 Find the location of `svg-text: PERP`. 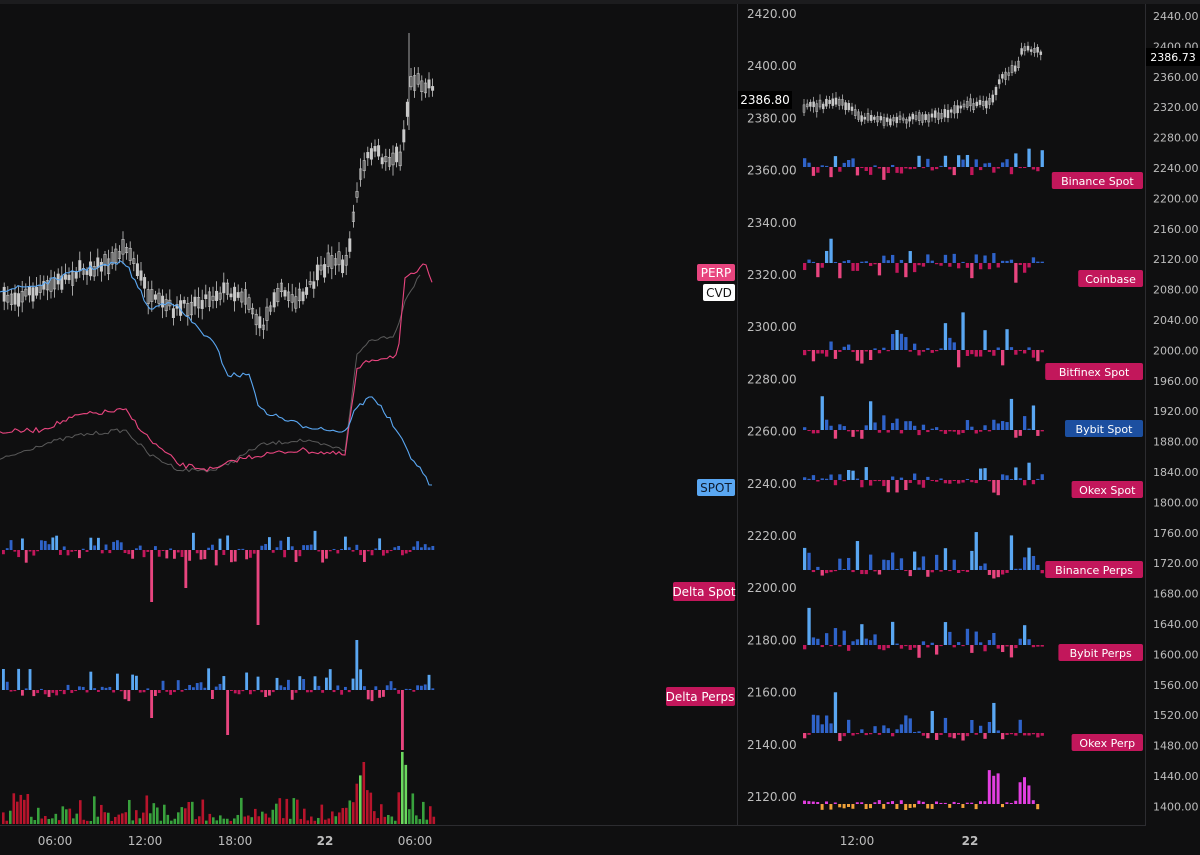

svg-text: PERP is located at coordinates (716, 273).